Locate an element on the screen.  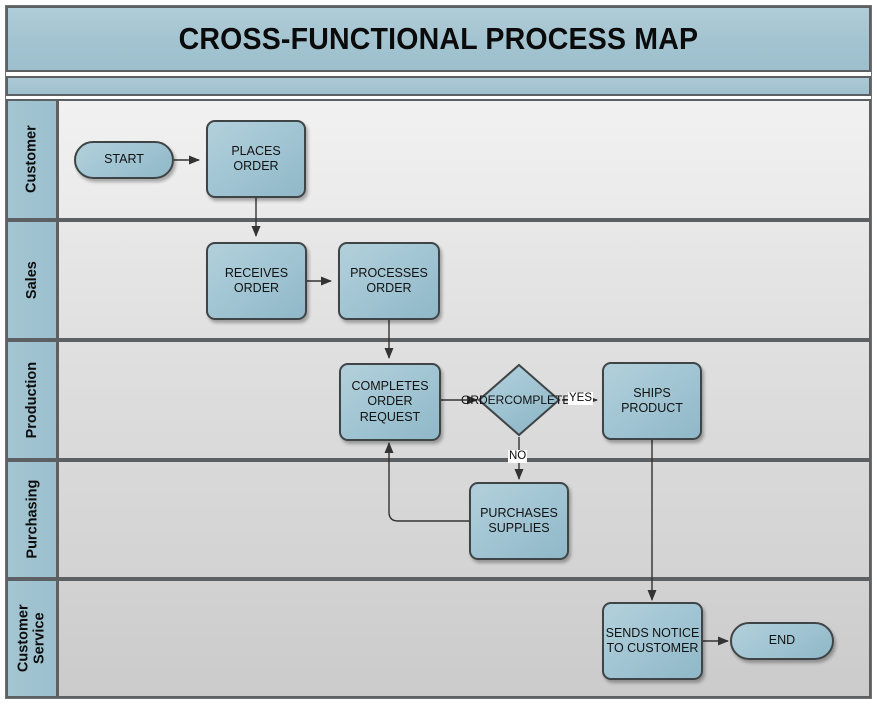
node-start-label: START is located at coordinates (124, 159).